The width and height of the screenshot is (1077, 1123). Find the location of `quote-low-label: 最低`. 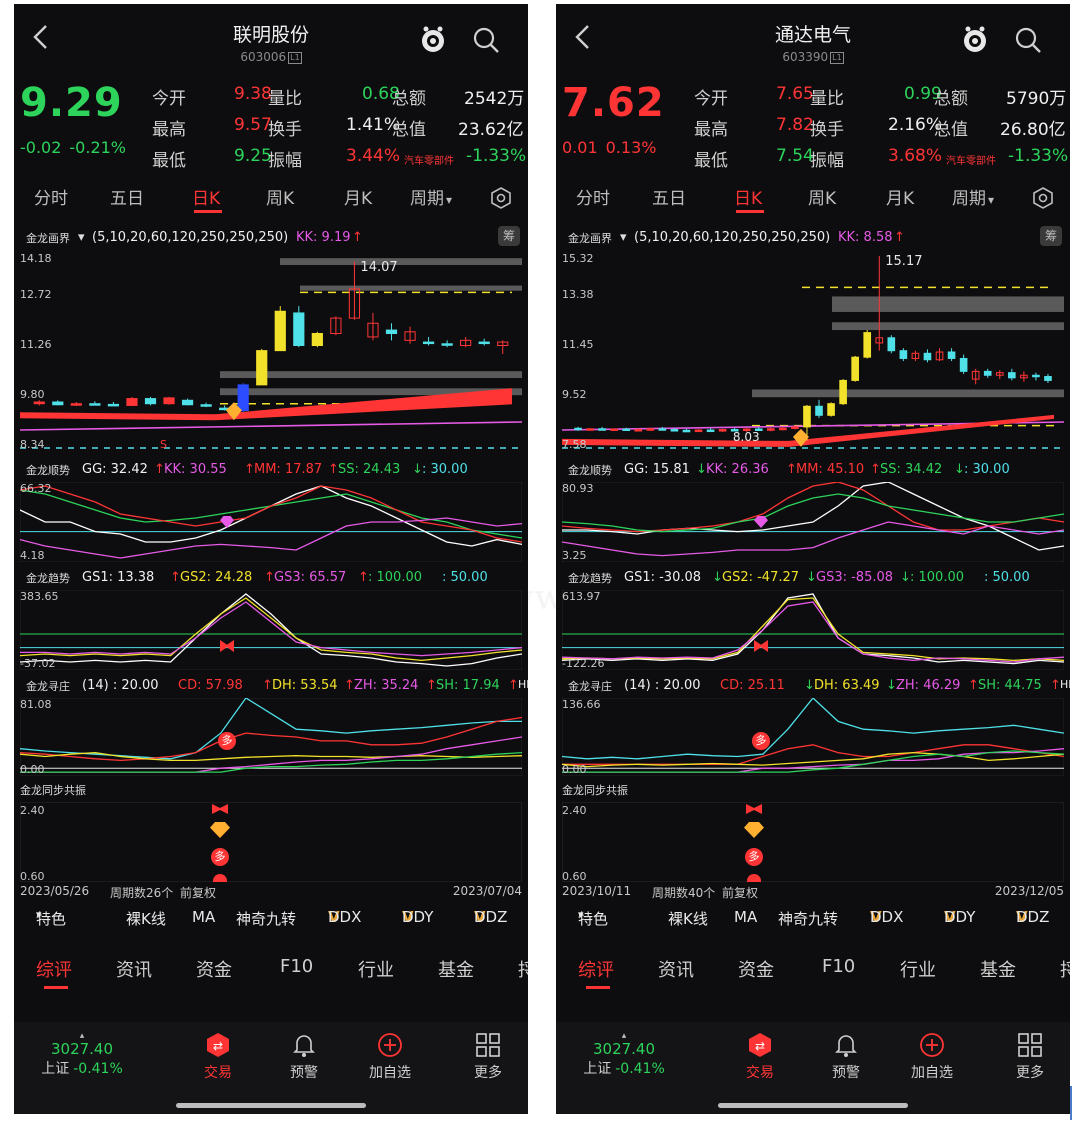

quote-low-label: 最低 is located at coordinates (169, 161).